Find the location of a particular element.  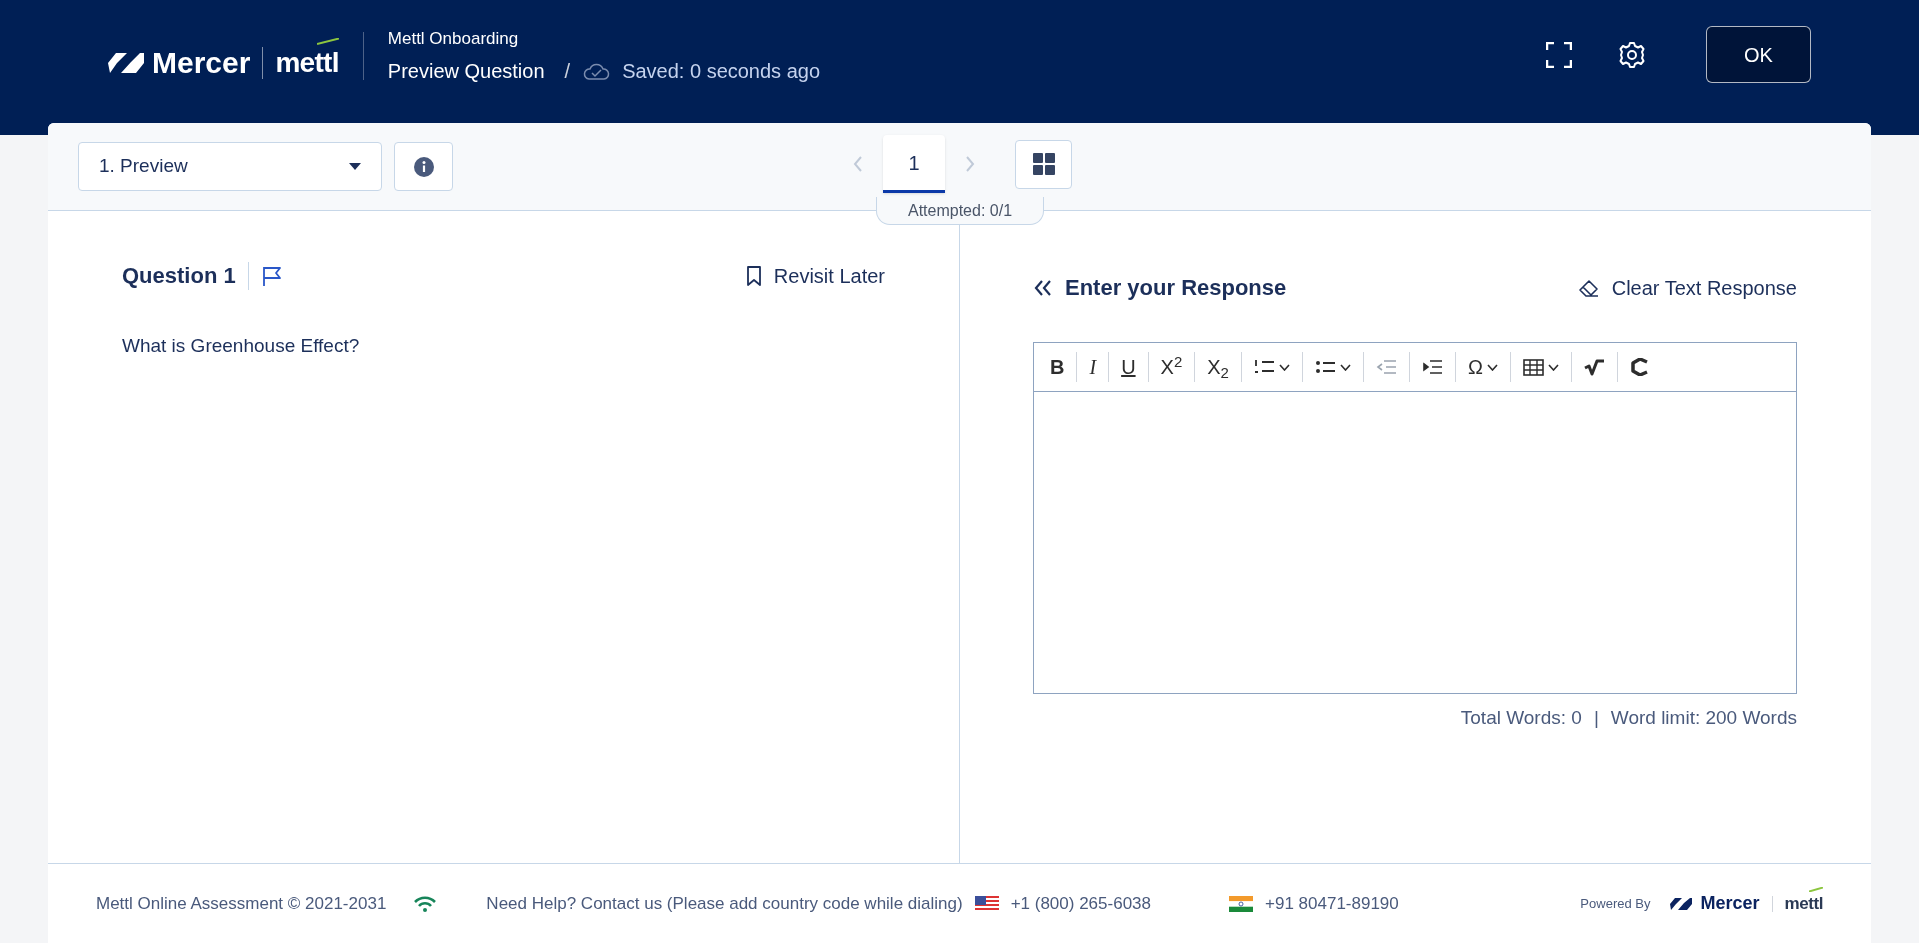

question-title: Question 1 is located at coordinates (179, 276).